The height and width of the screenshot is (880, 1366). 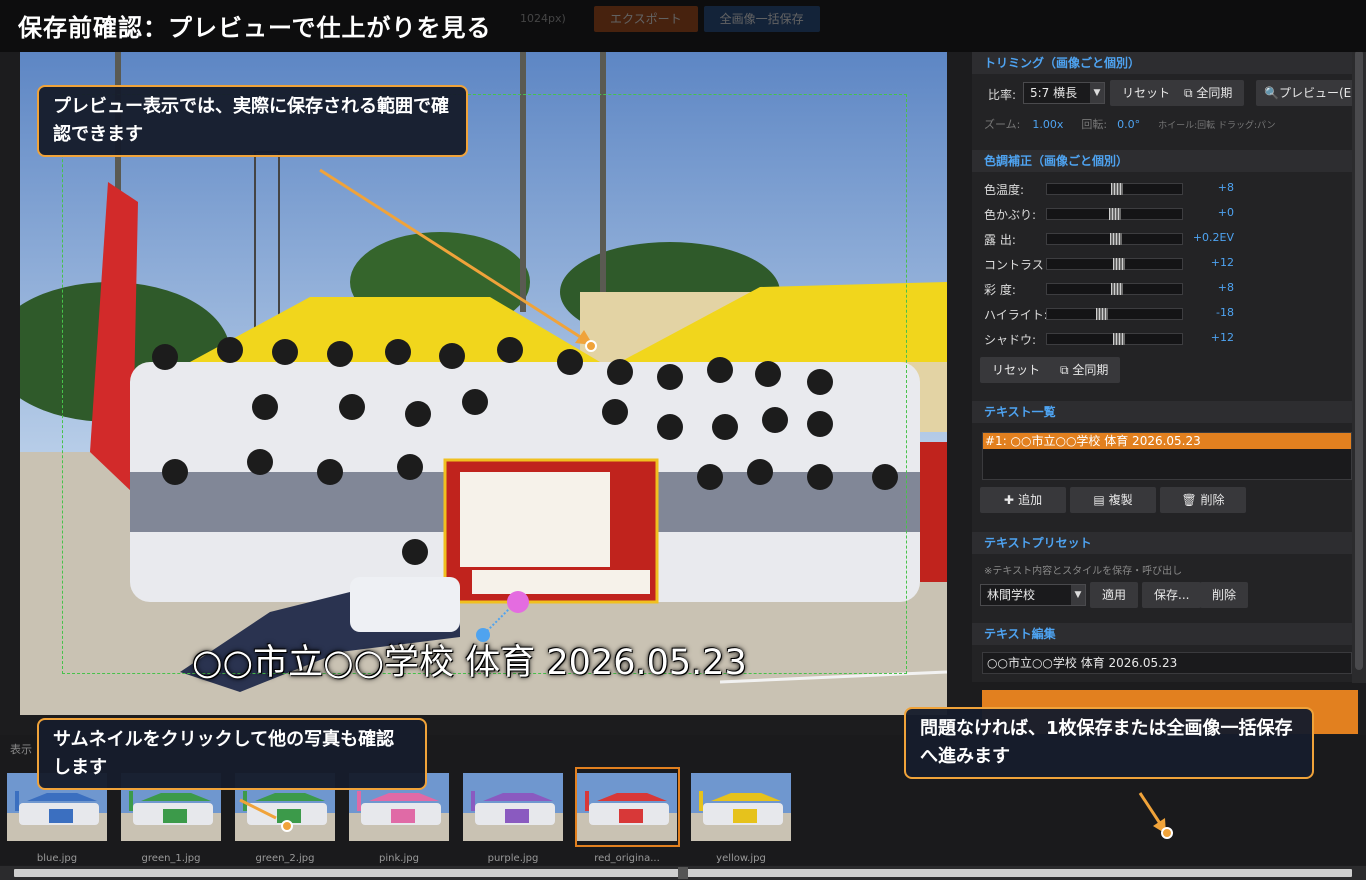 I want to click on callout-dot-thumb, so click(x=287, y=826).